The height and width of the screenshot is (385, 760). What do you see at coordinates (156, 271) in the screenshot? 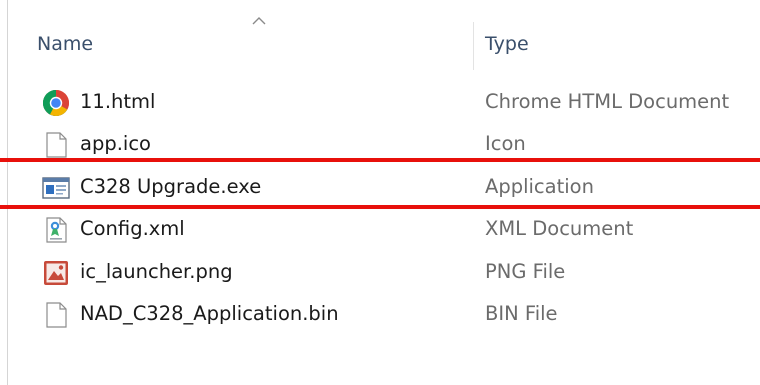
I see `file-name: ic_launcher.png` at bounding box center [156, 271].